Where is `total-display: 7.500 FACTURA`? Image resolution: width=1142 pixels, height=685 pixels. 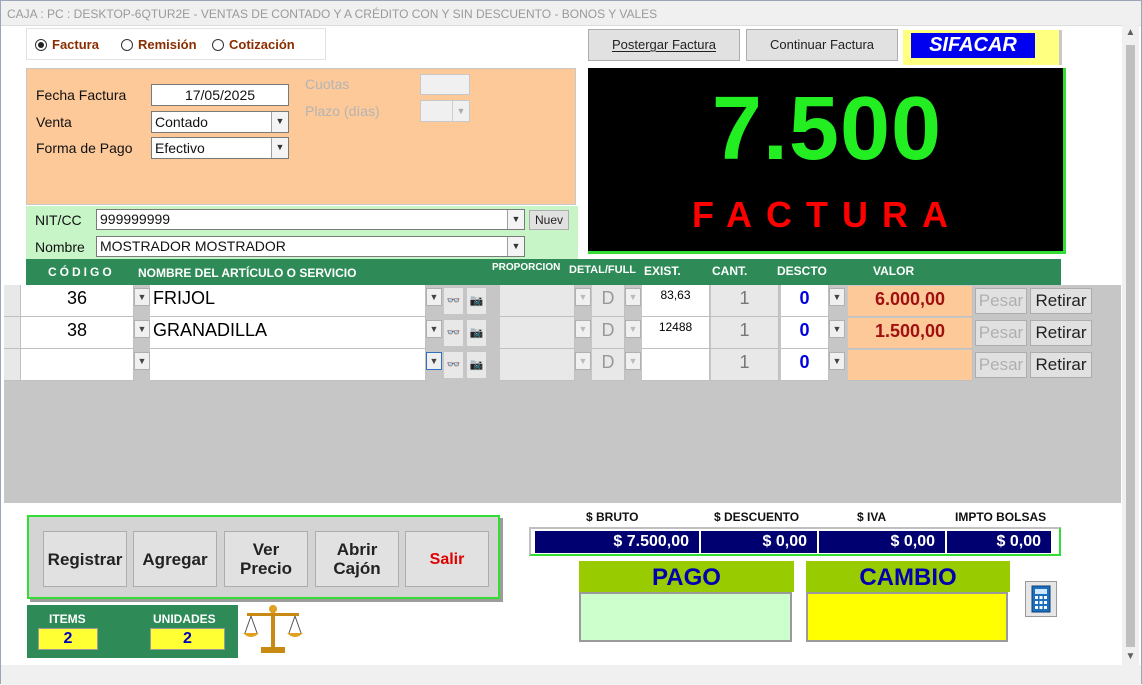
total-display: 7.500 FACTURA is located at coordinates (827, 161).